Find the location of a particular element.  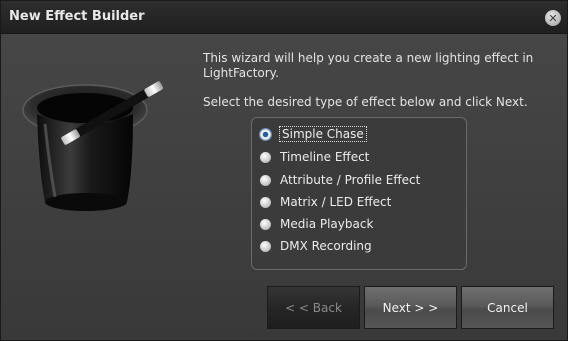

wizard-button-row: < < Back Next > > Cancel is located at coordinates (411, 307).